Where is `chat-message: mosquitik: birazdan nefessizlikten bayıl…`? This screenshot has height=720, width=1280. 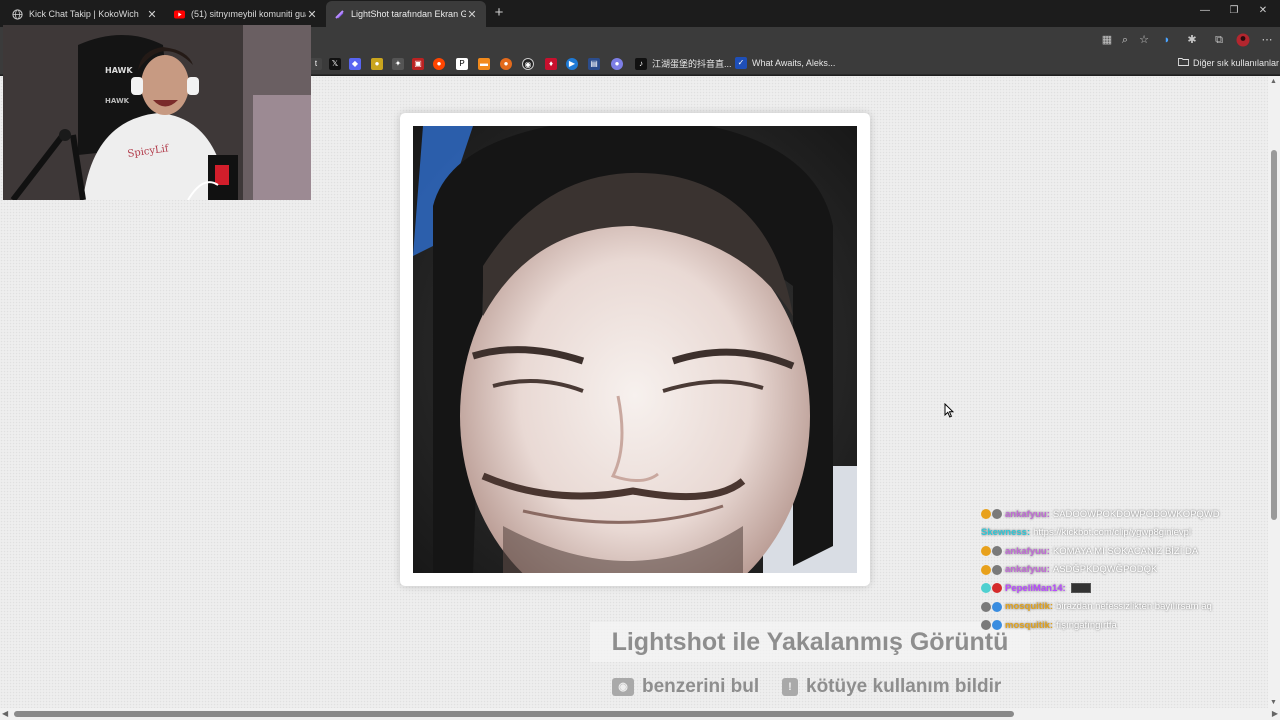
chat-message: mosquitik: birazdan nefessizlikten bayıl… is located at coordinates (1116, 607).